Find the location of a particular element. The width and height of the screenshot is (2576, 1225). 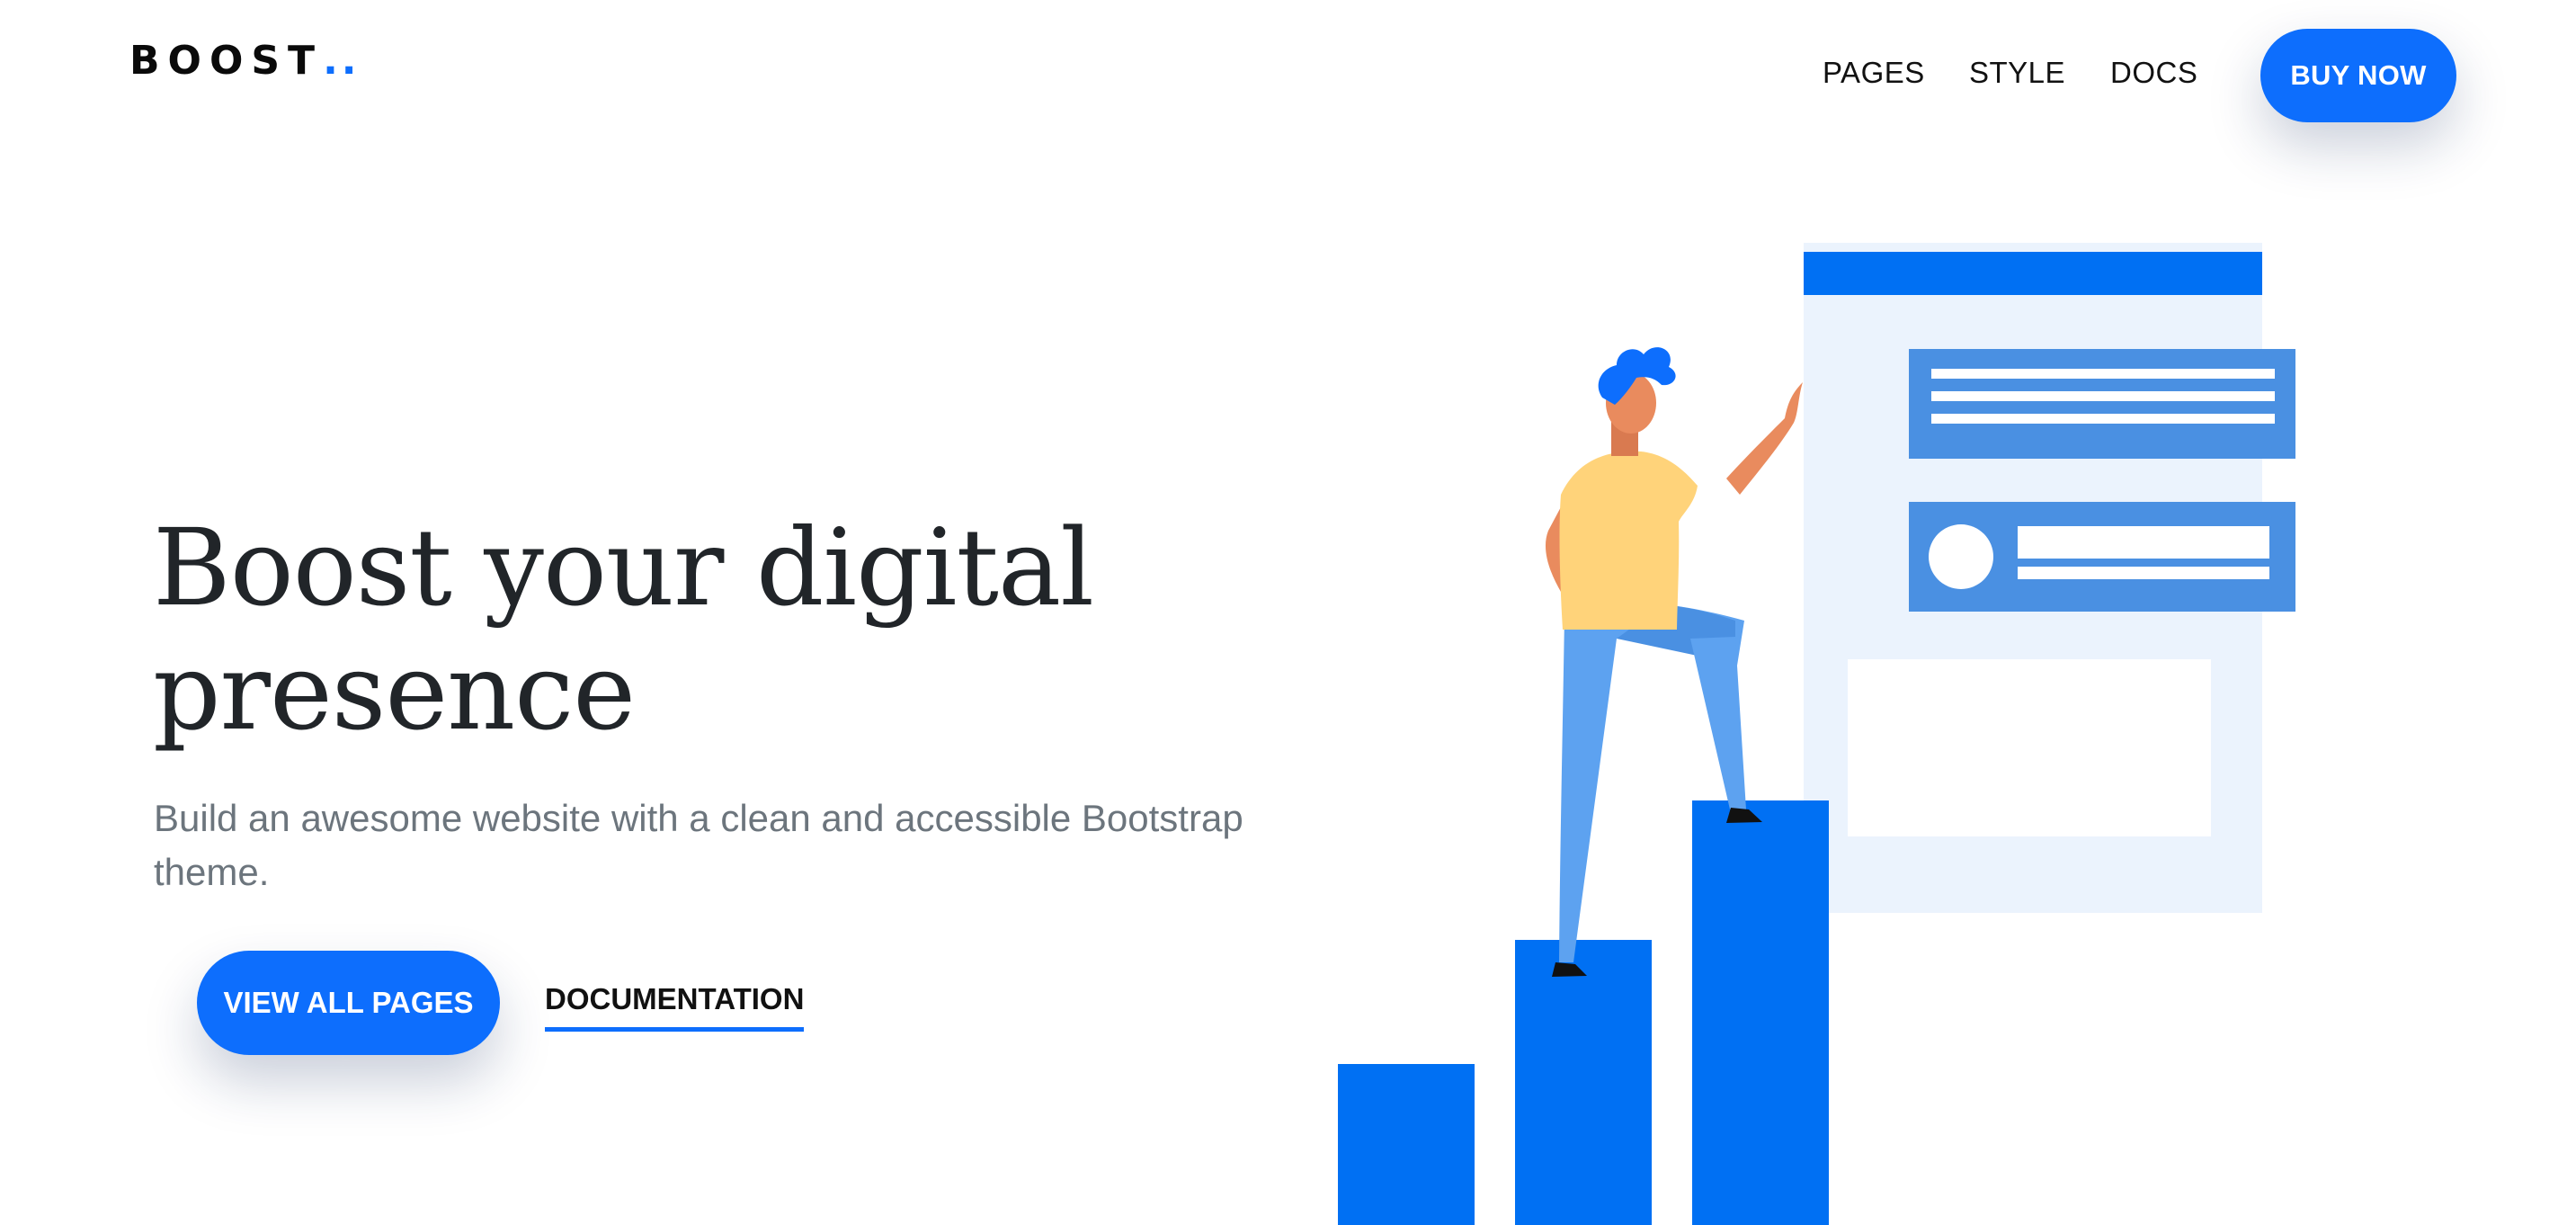

nav-item-pages: PAGES is located at coordinates (1874, 73).